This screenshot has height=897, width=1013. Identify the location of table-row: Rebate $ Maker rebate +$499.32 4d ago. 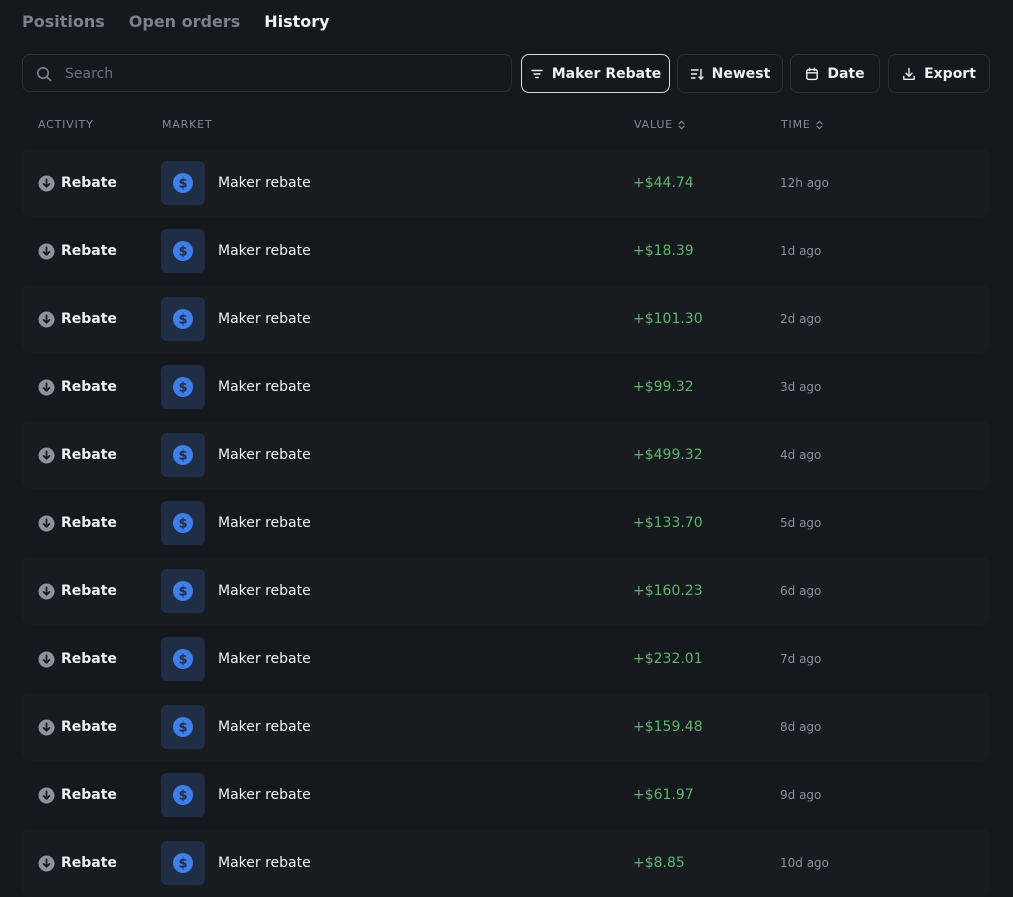
(506, 455).